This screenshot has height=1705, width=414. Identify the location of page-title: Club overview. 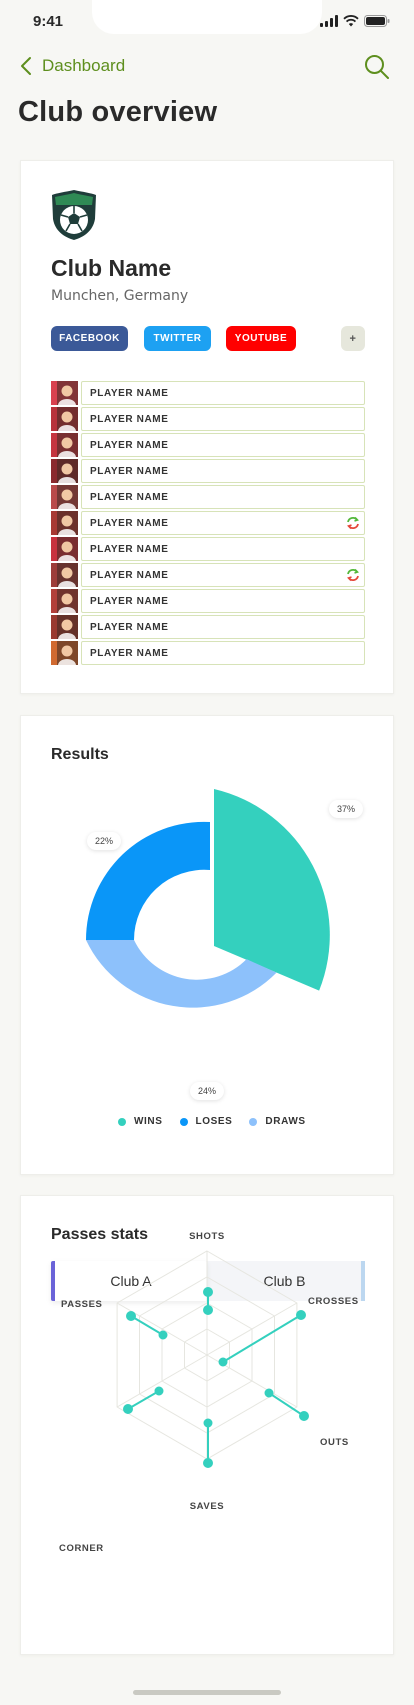
(118, 112).